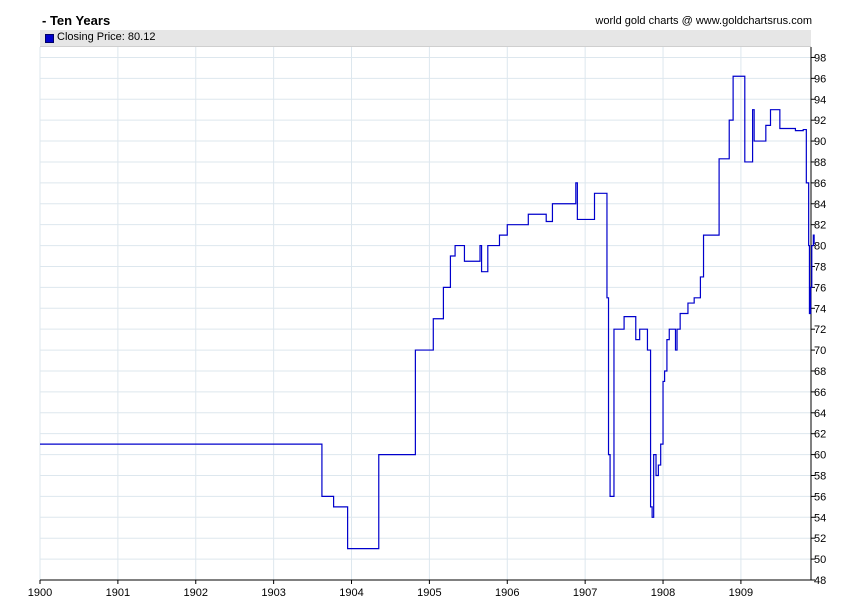  What do you see at coordinates (820, 100) in the screenshot?
I see `y-tick-label: 94` at bounding box center [820, 100].